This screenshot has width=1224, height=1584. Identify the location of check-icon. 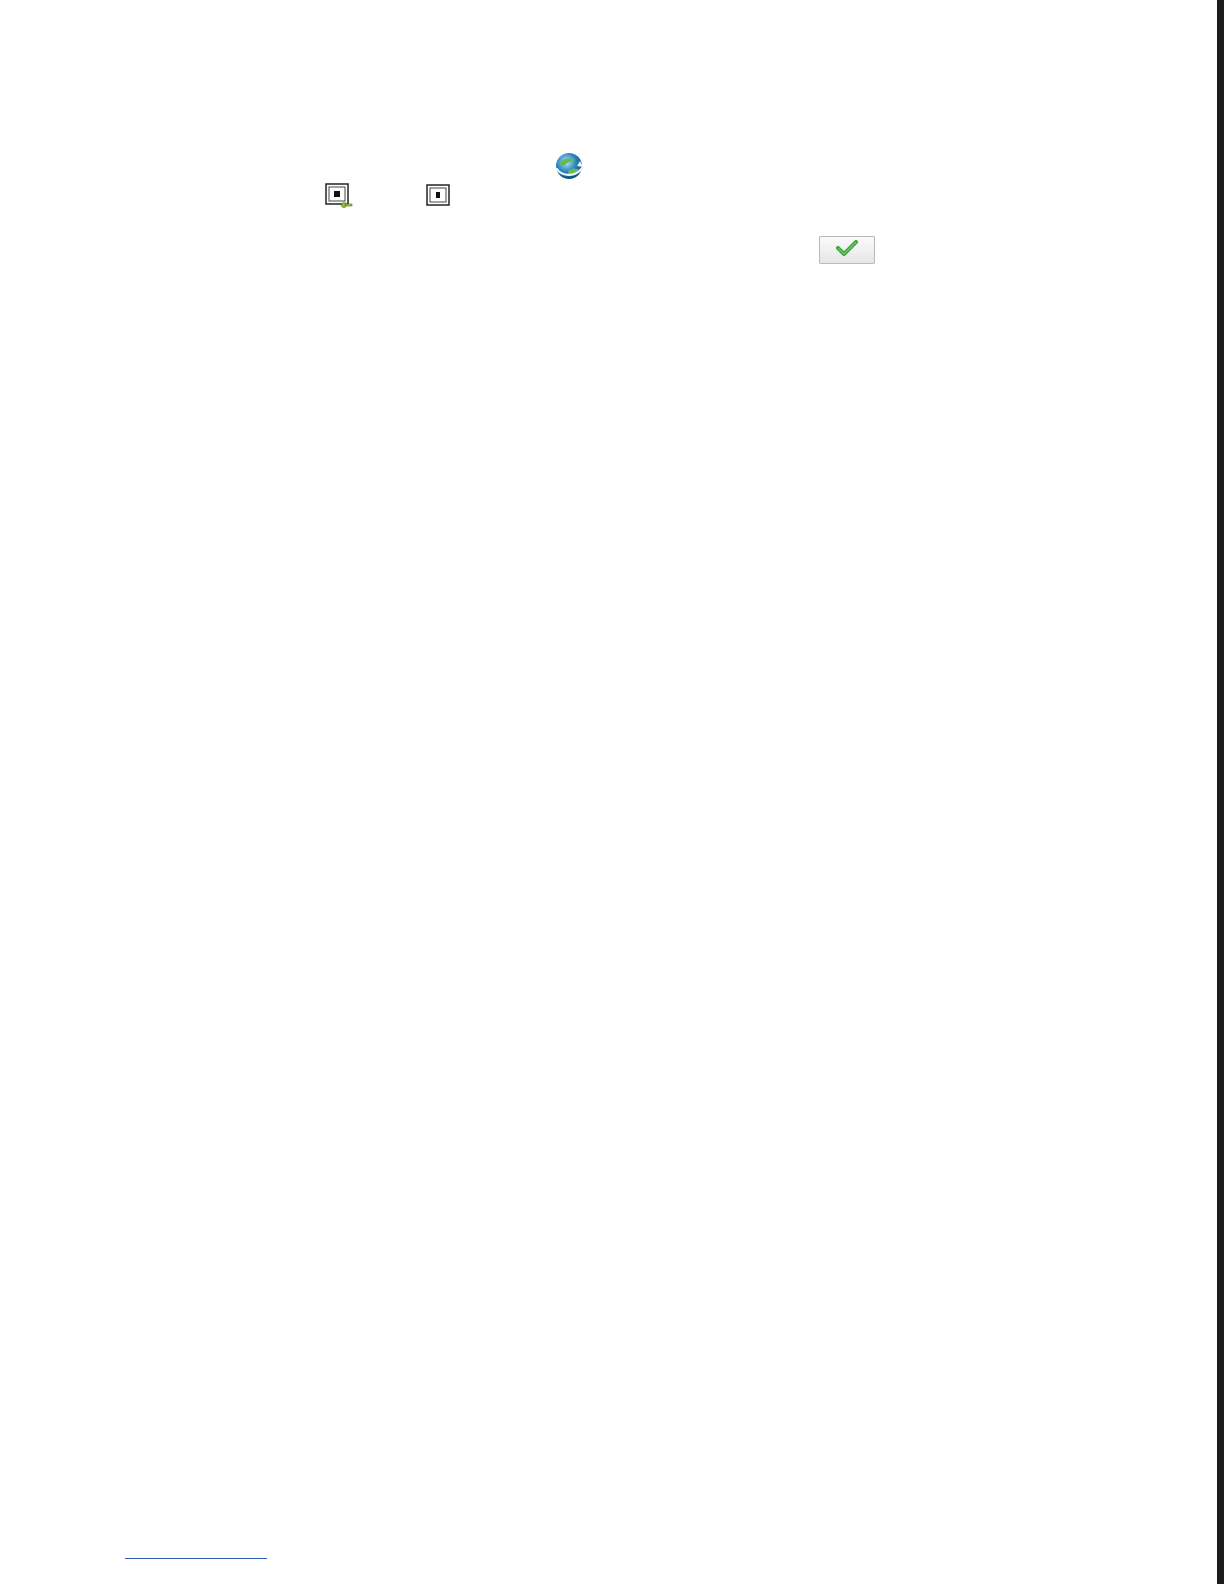
(847, 250).